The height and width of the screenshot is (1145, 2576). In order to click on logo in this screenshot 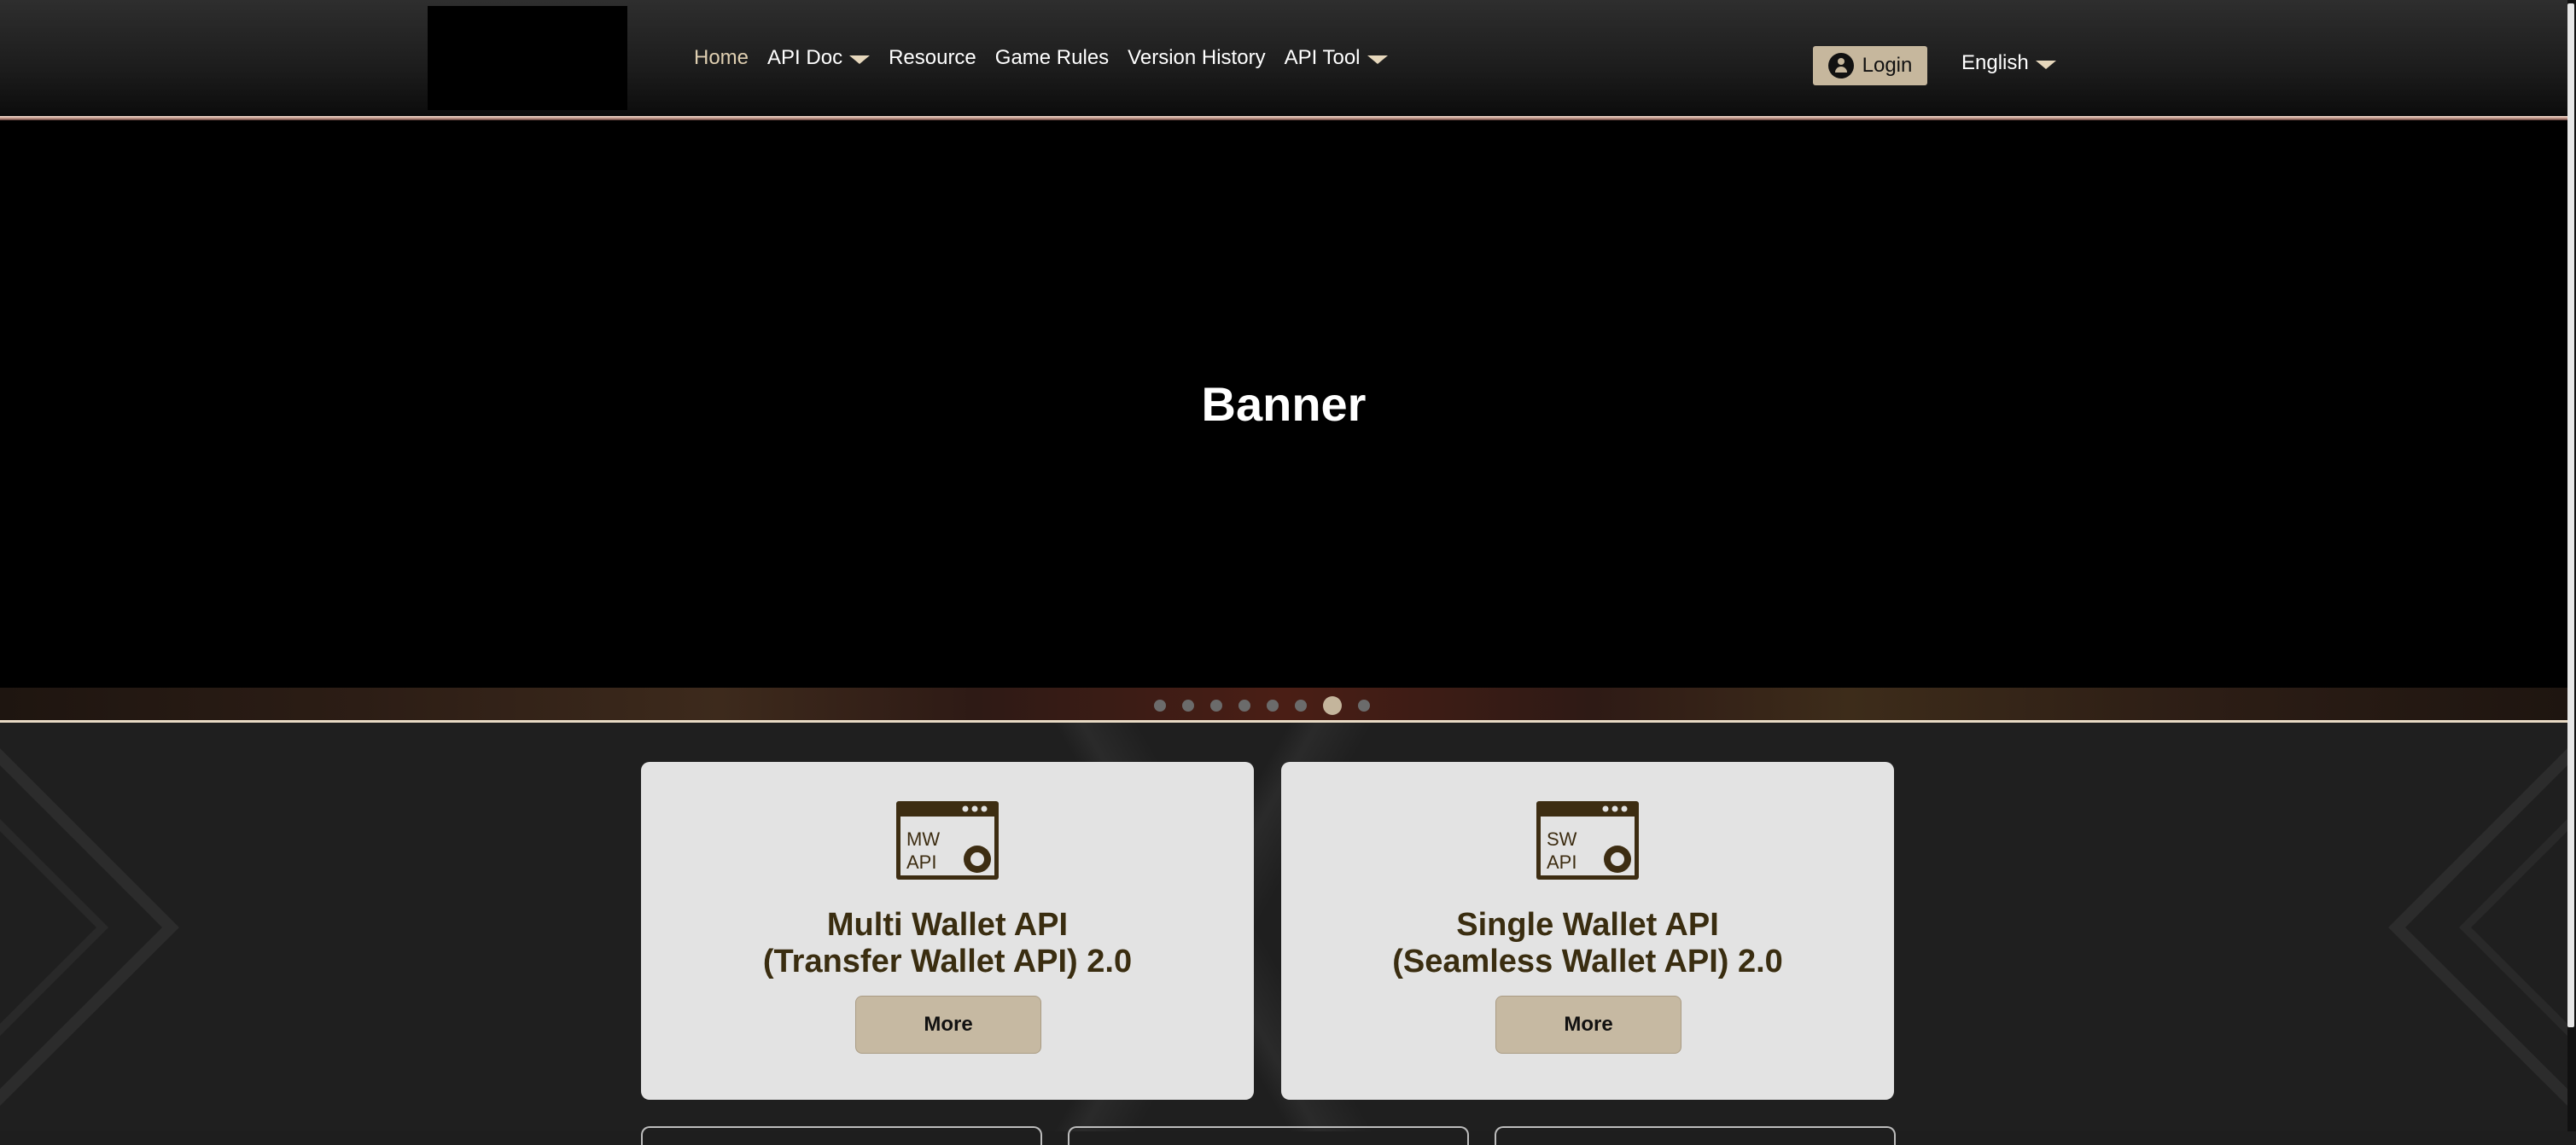, I will do `click(527, 58)`.